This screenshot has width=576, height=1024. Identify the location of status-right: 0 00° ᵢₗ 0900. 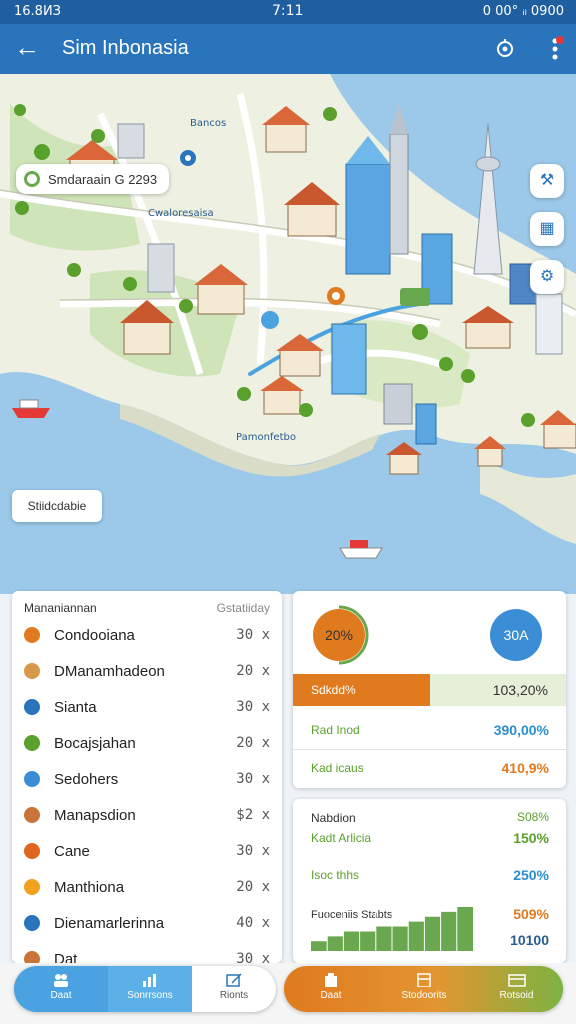
(523, 11).